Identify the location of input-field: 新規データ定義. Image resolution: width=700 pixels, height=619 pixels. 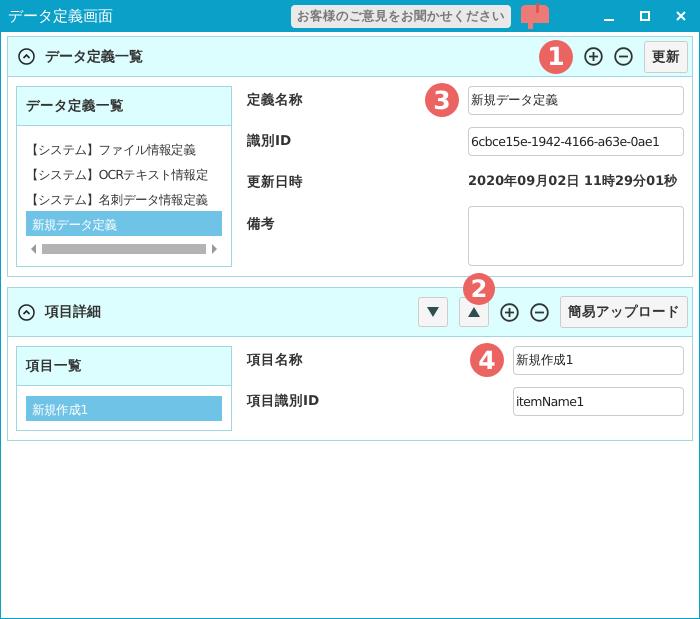
(576, 100).